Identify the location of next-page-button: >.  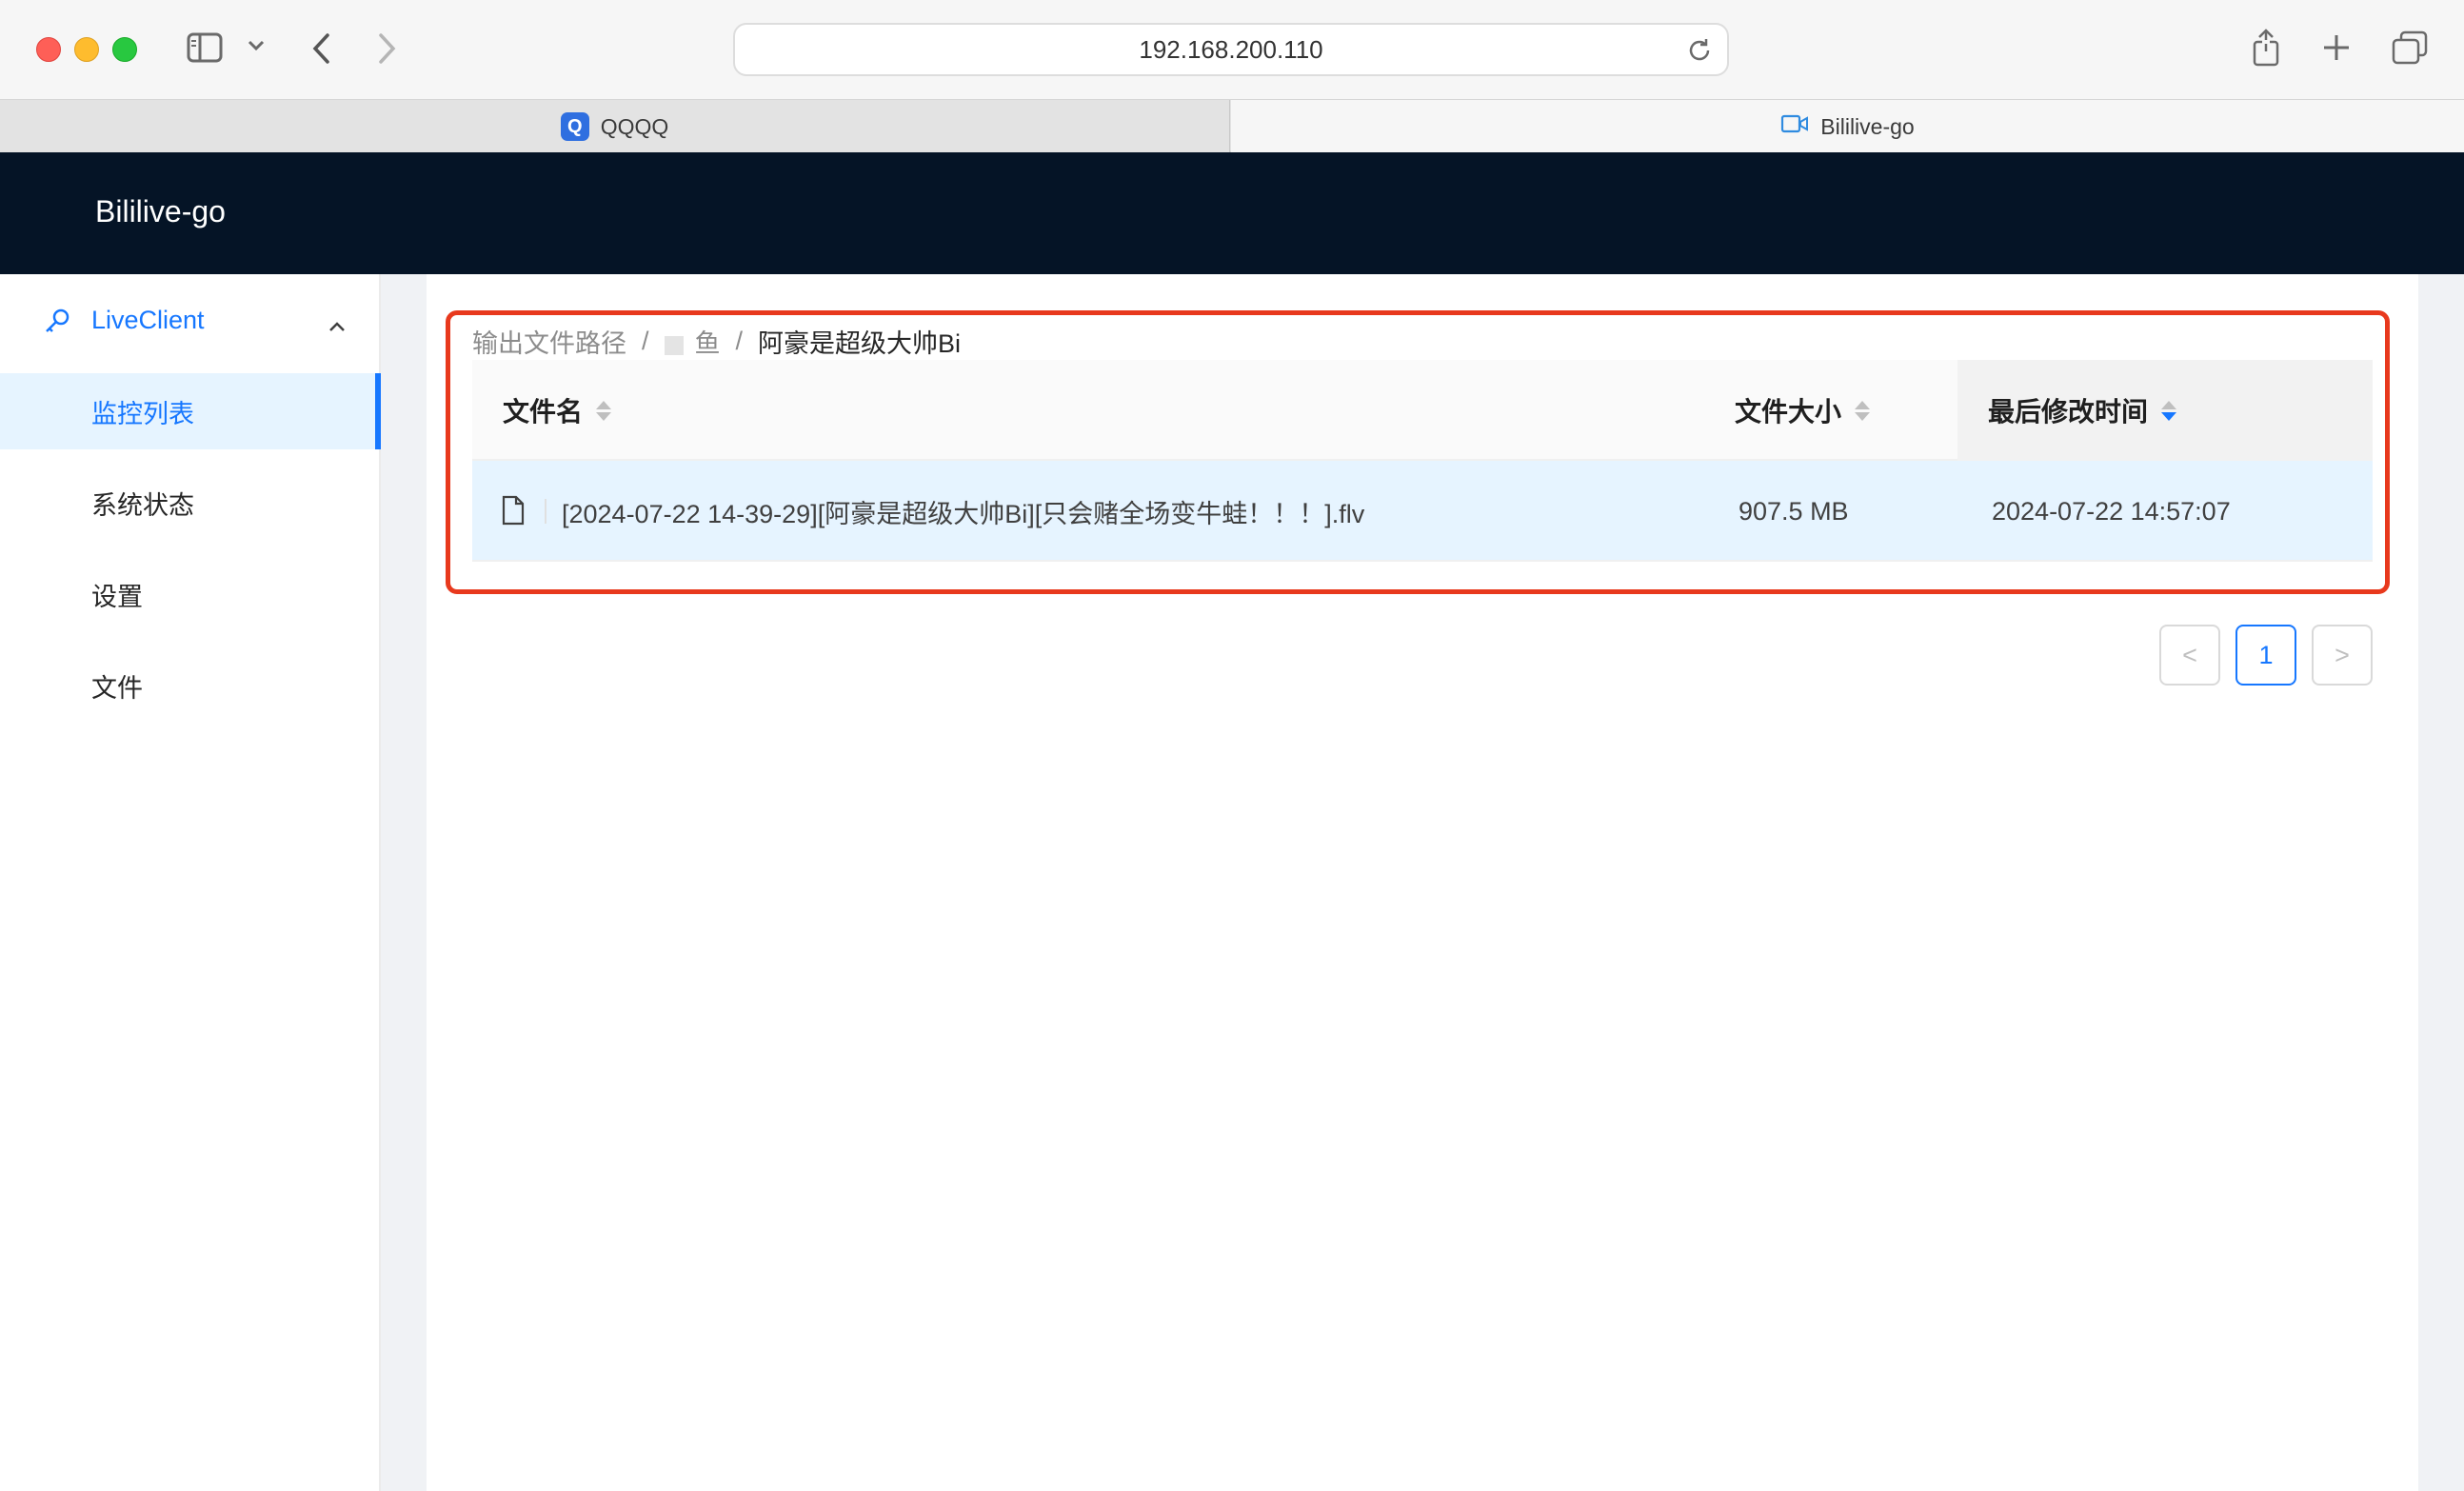
(2342, 655).